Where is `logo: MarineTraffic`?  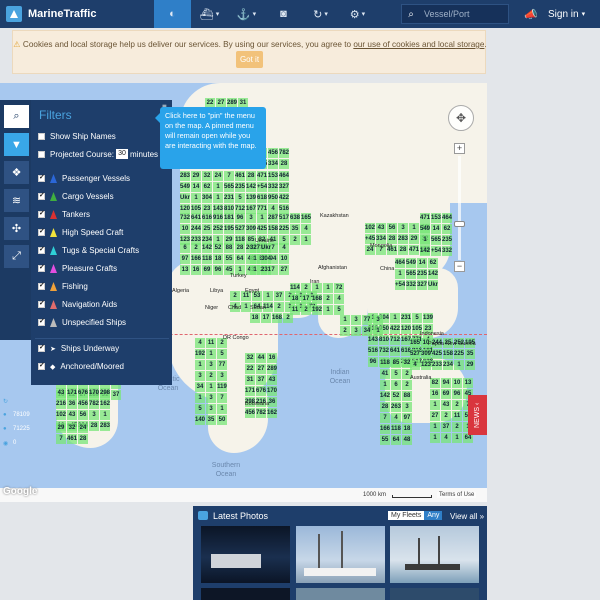
logo: MarineTraffic is located at coordinates (77, 14).